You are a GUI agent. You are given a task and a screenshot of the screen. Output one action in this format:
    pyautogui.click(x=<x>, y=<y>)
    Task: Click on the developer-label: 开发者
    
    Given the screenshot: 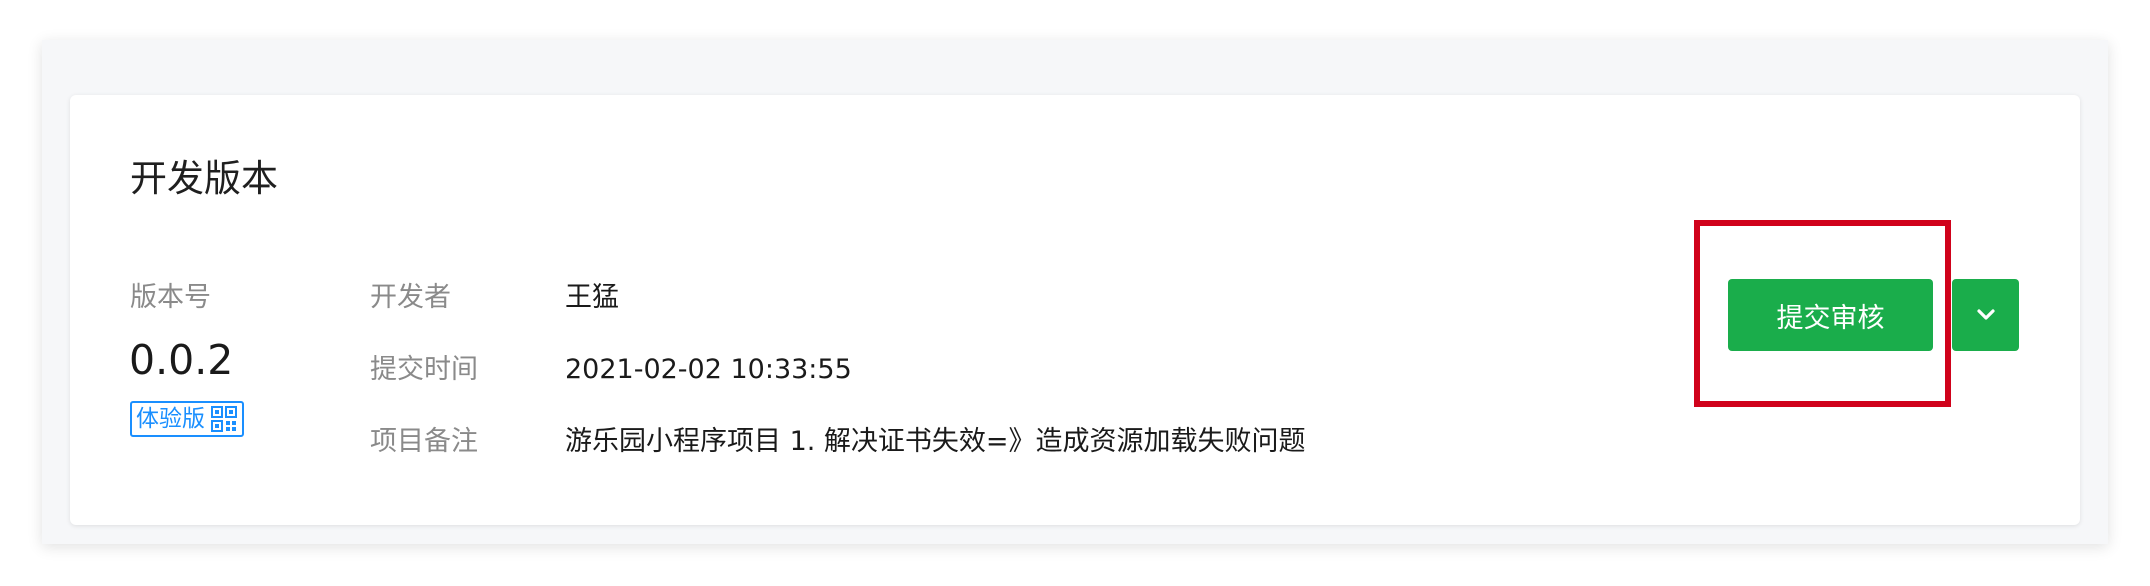 What is the action you would take?
    pyautogui.click(x=410, y=297)
    